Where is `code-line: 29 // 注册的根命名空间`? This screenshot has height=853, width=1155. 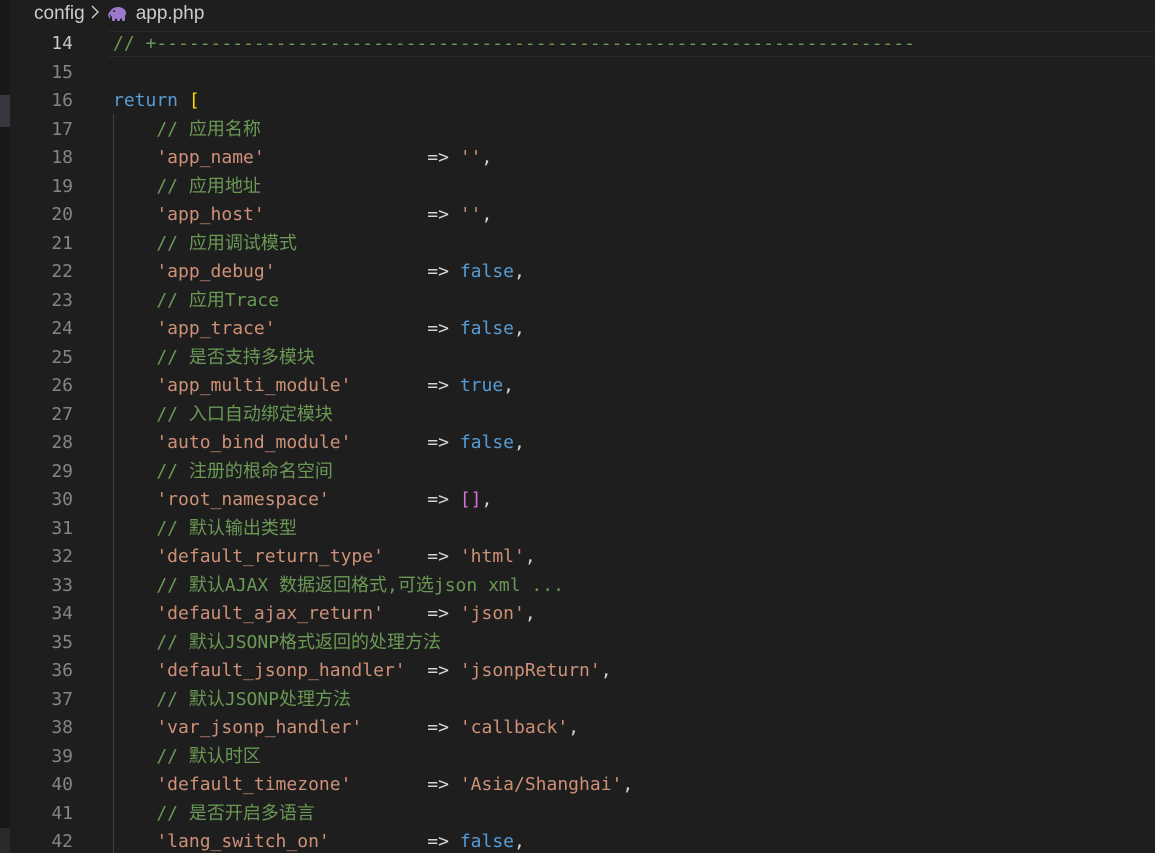
code-line: 29 // 注册的根命名空间 is located at coordinates (577, 472).